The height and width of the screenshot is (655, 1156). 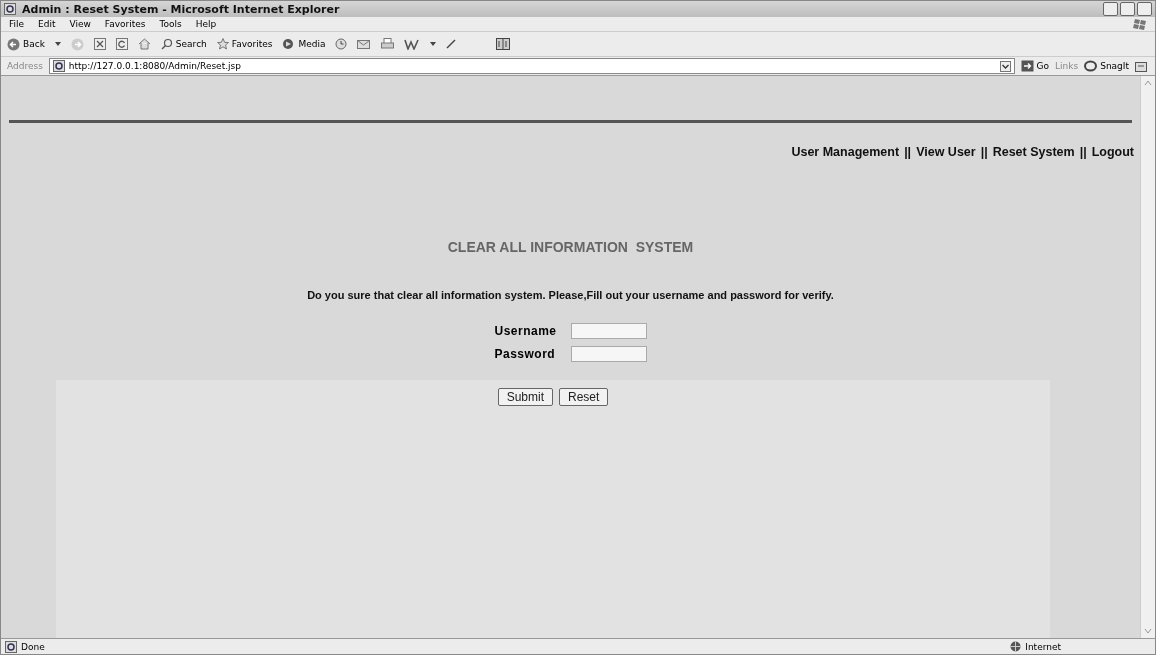 What do you see at coordinates (125, 24) in the screenshot?
I see `menu-item: Favorites` at bounding box center [125, 24].